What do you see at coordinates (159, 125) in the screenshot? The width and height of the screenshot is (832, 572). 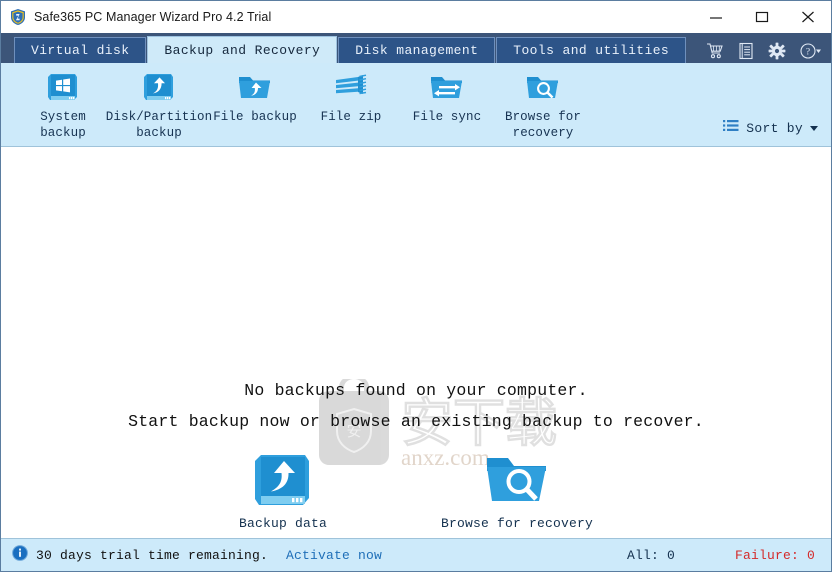 I see `toolbar-item-label: Disk/Partition backup` at bounding box center [159, 125].